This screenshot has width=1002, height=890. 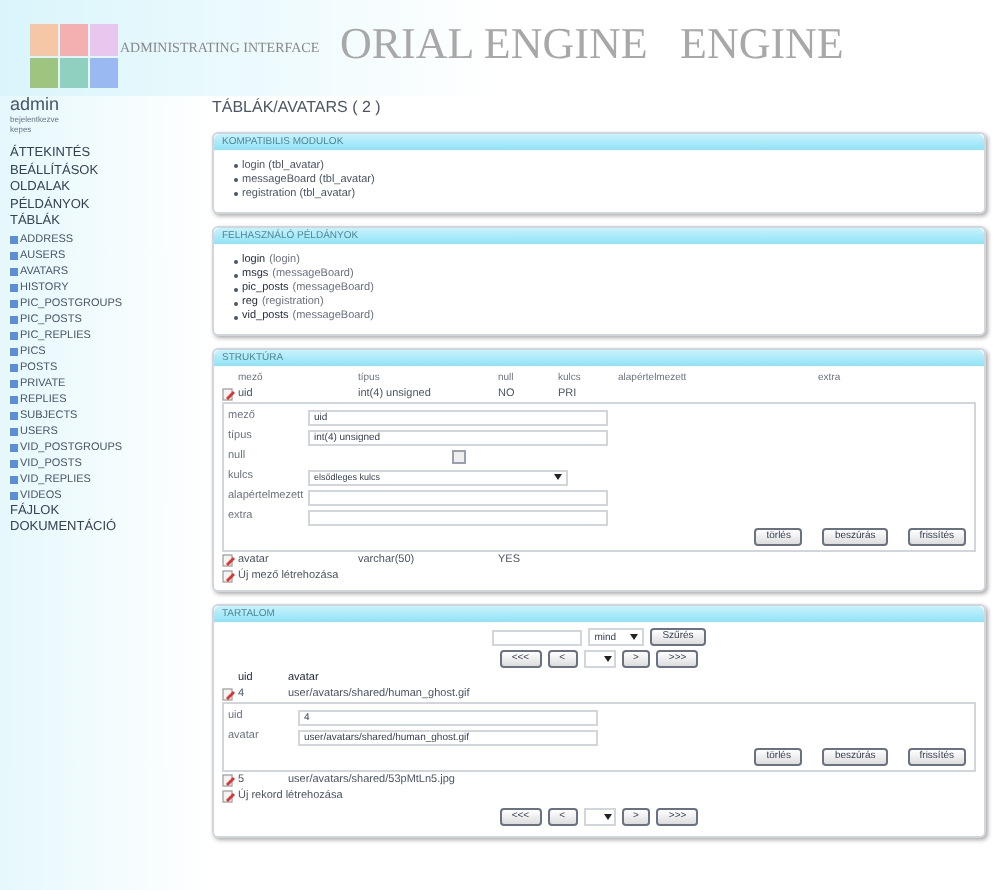 What do you see at coordinates (297, 108) in the screenshot?
I see `page-title: TÁBLÁK/AVATARS ( 2 )` at bounding box center [297, 108].